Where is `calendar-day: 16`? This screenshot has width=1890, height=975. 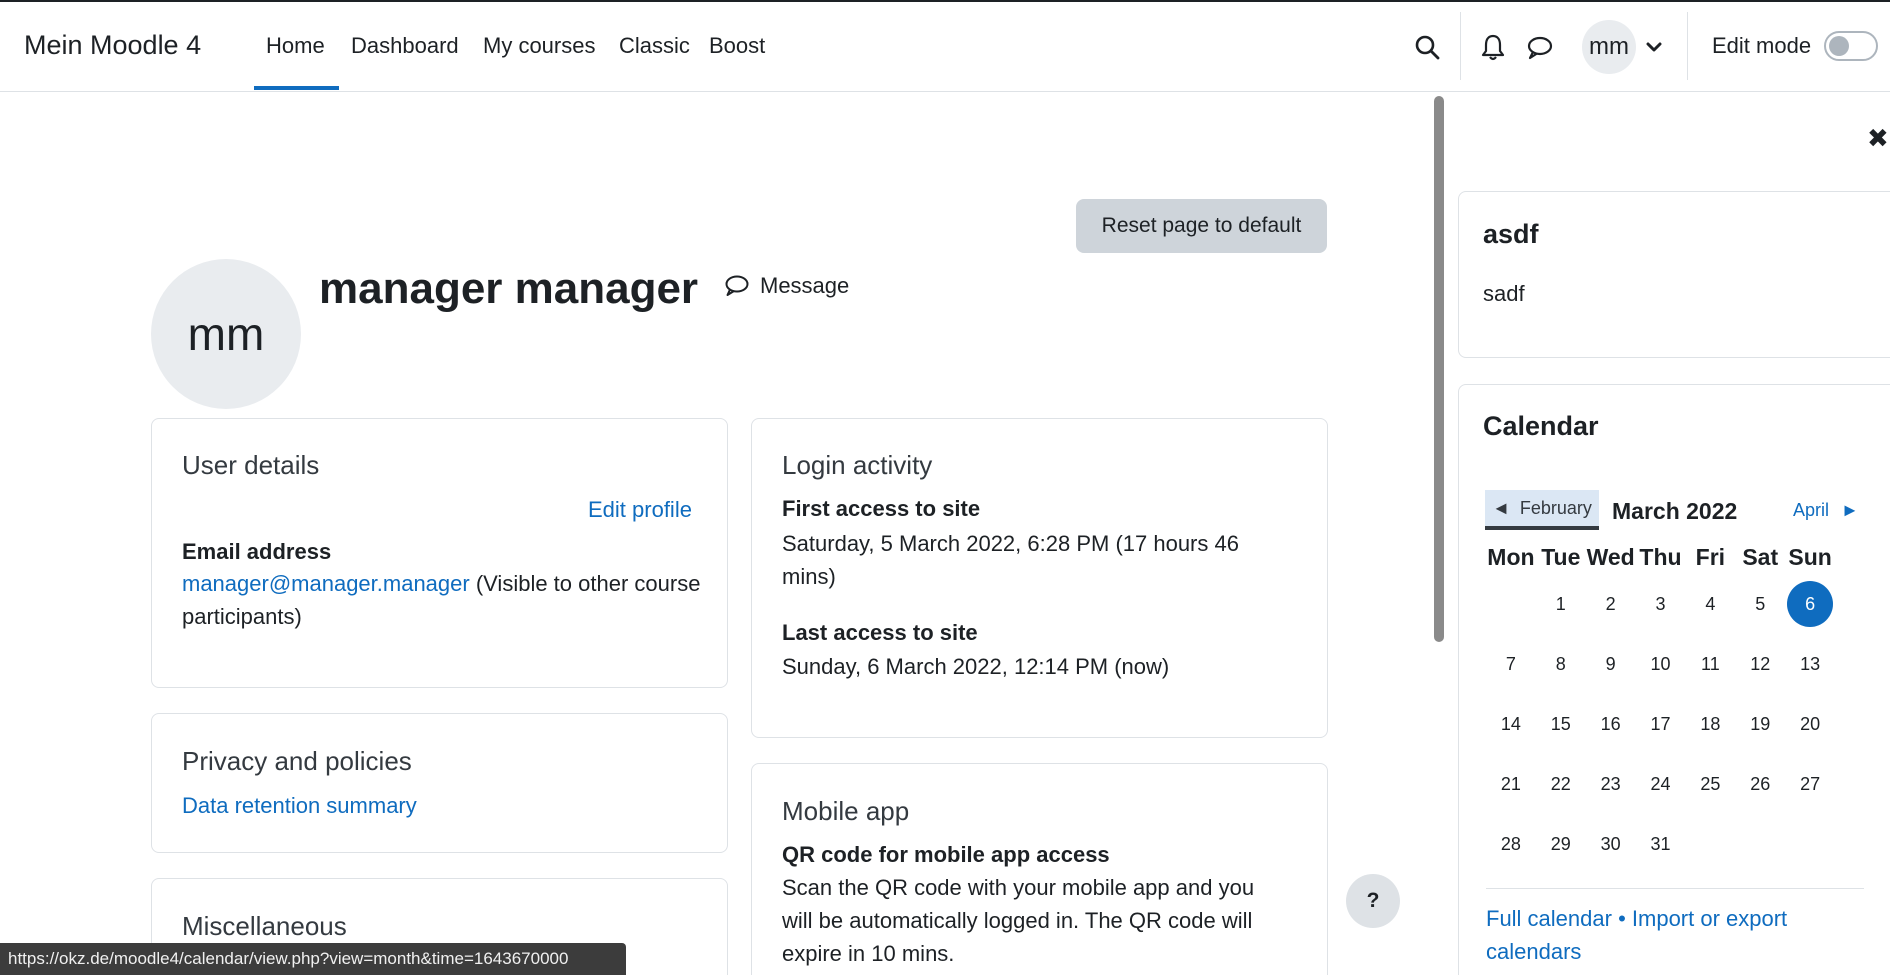
calendar-day: 16 is located at coordinates (1611, 724).